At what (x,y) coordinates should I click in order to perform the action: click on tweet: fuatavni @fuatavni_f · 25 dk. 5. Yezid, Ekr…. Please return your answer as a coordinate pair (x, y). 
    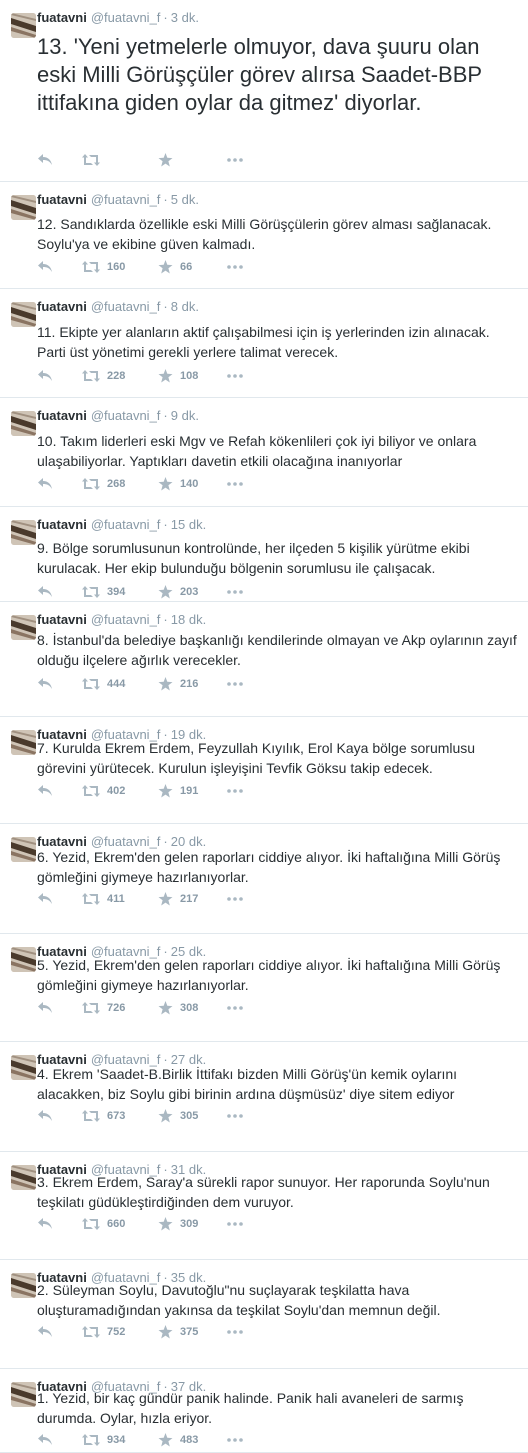
    Looking at the image, I should click on (264, 988).